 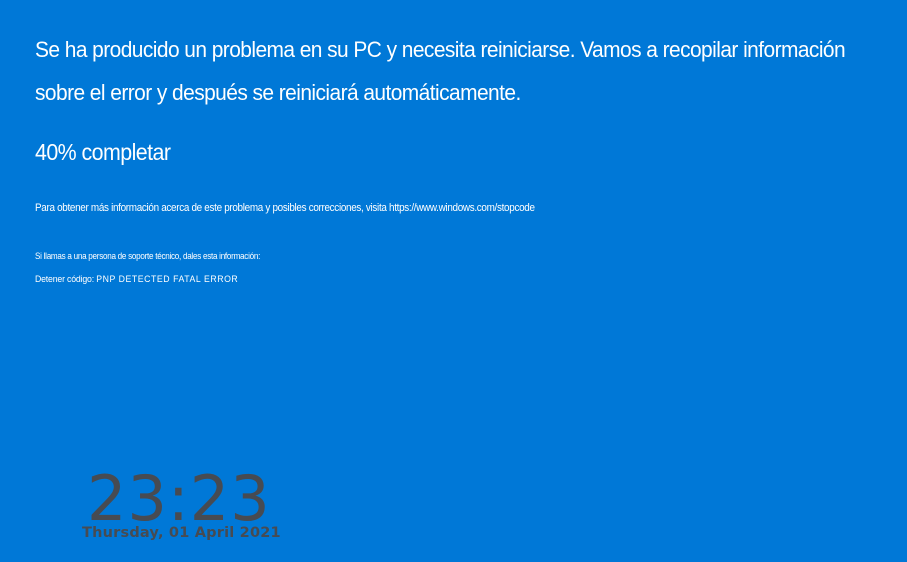 I want to click on clock-date: Thursday, 01 April 2021, so click(x=181, y=533).